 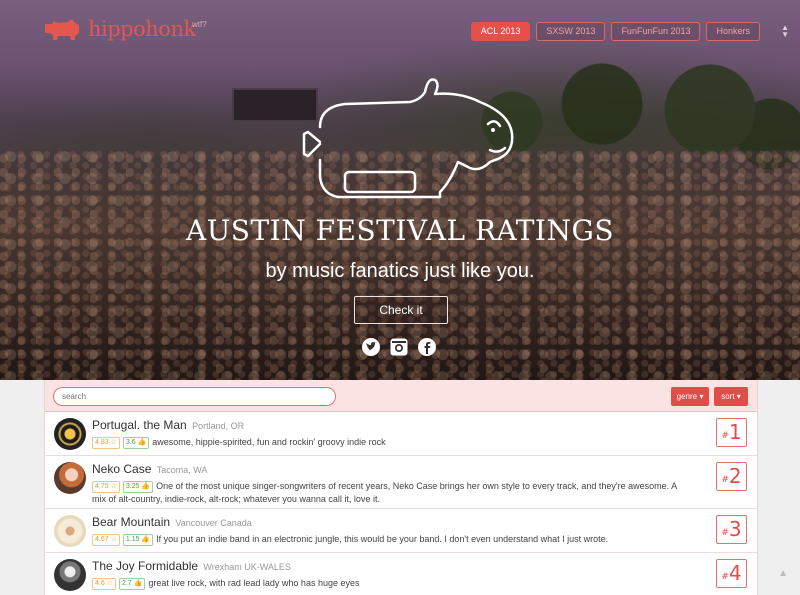 I want to click on sort-dropdown: sort ▾, so click(x=731, y=396).